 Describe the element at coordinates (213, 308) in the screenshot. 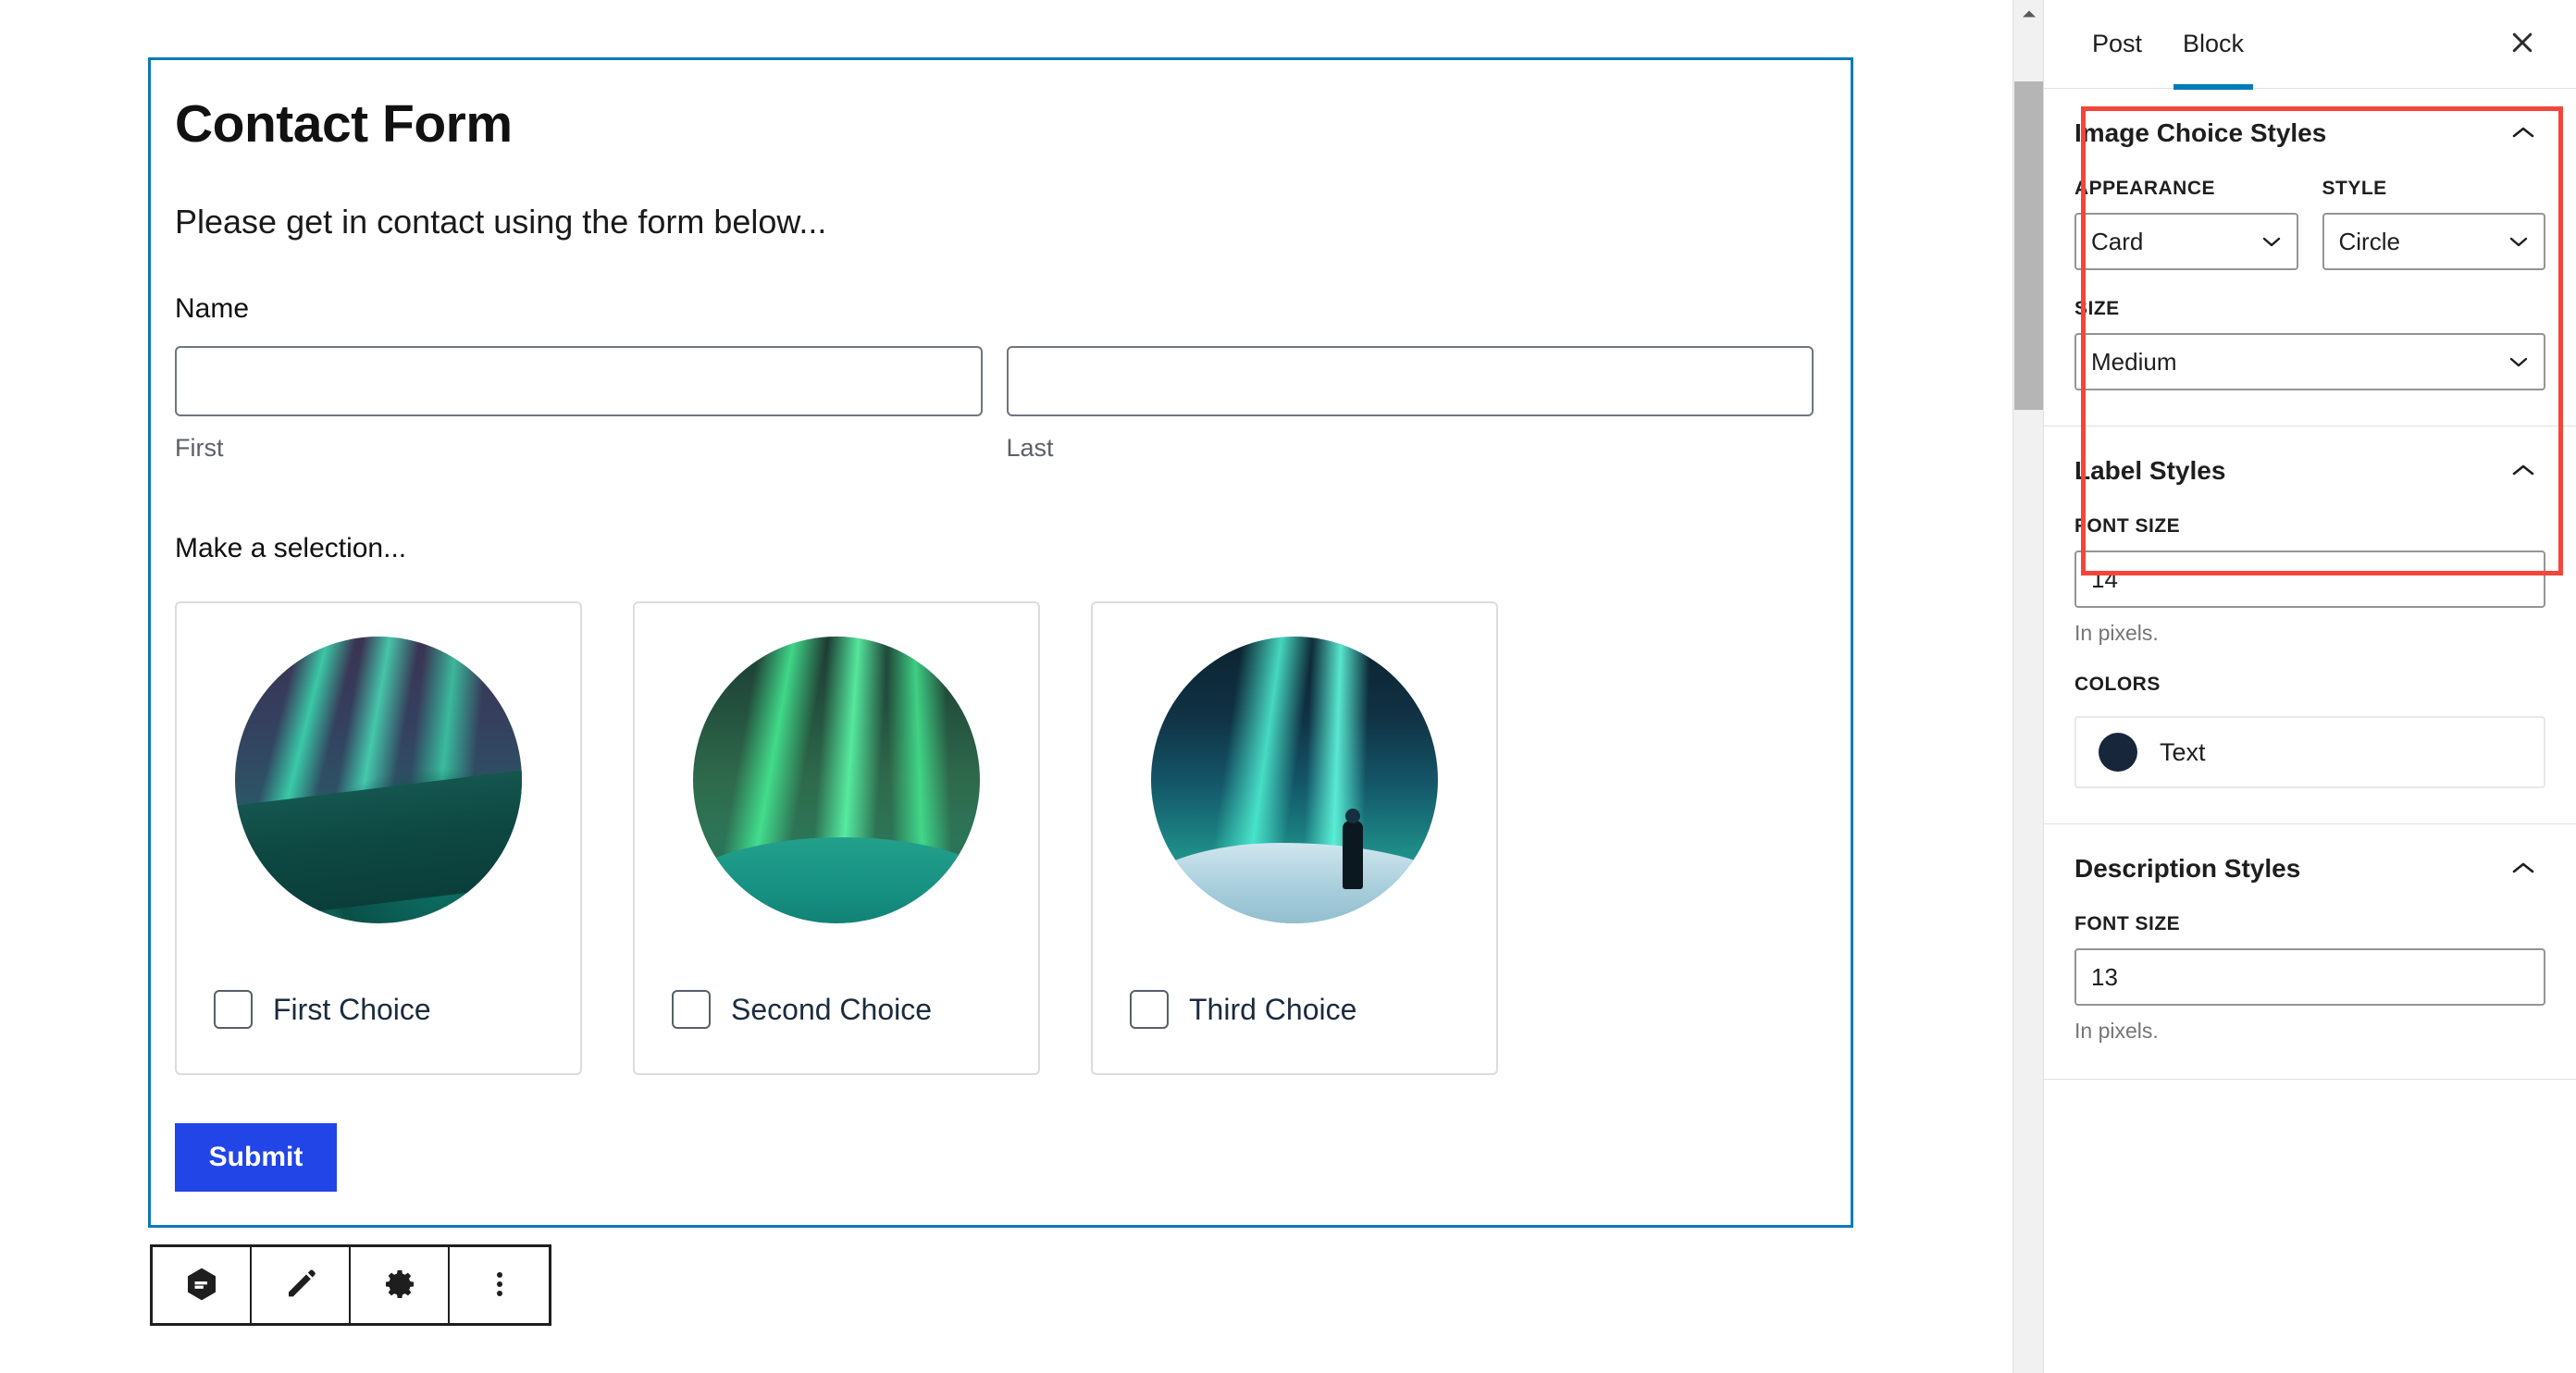

I see `name-field-label: Name` at that location.